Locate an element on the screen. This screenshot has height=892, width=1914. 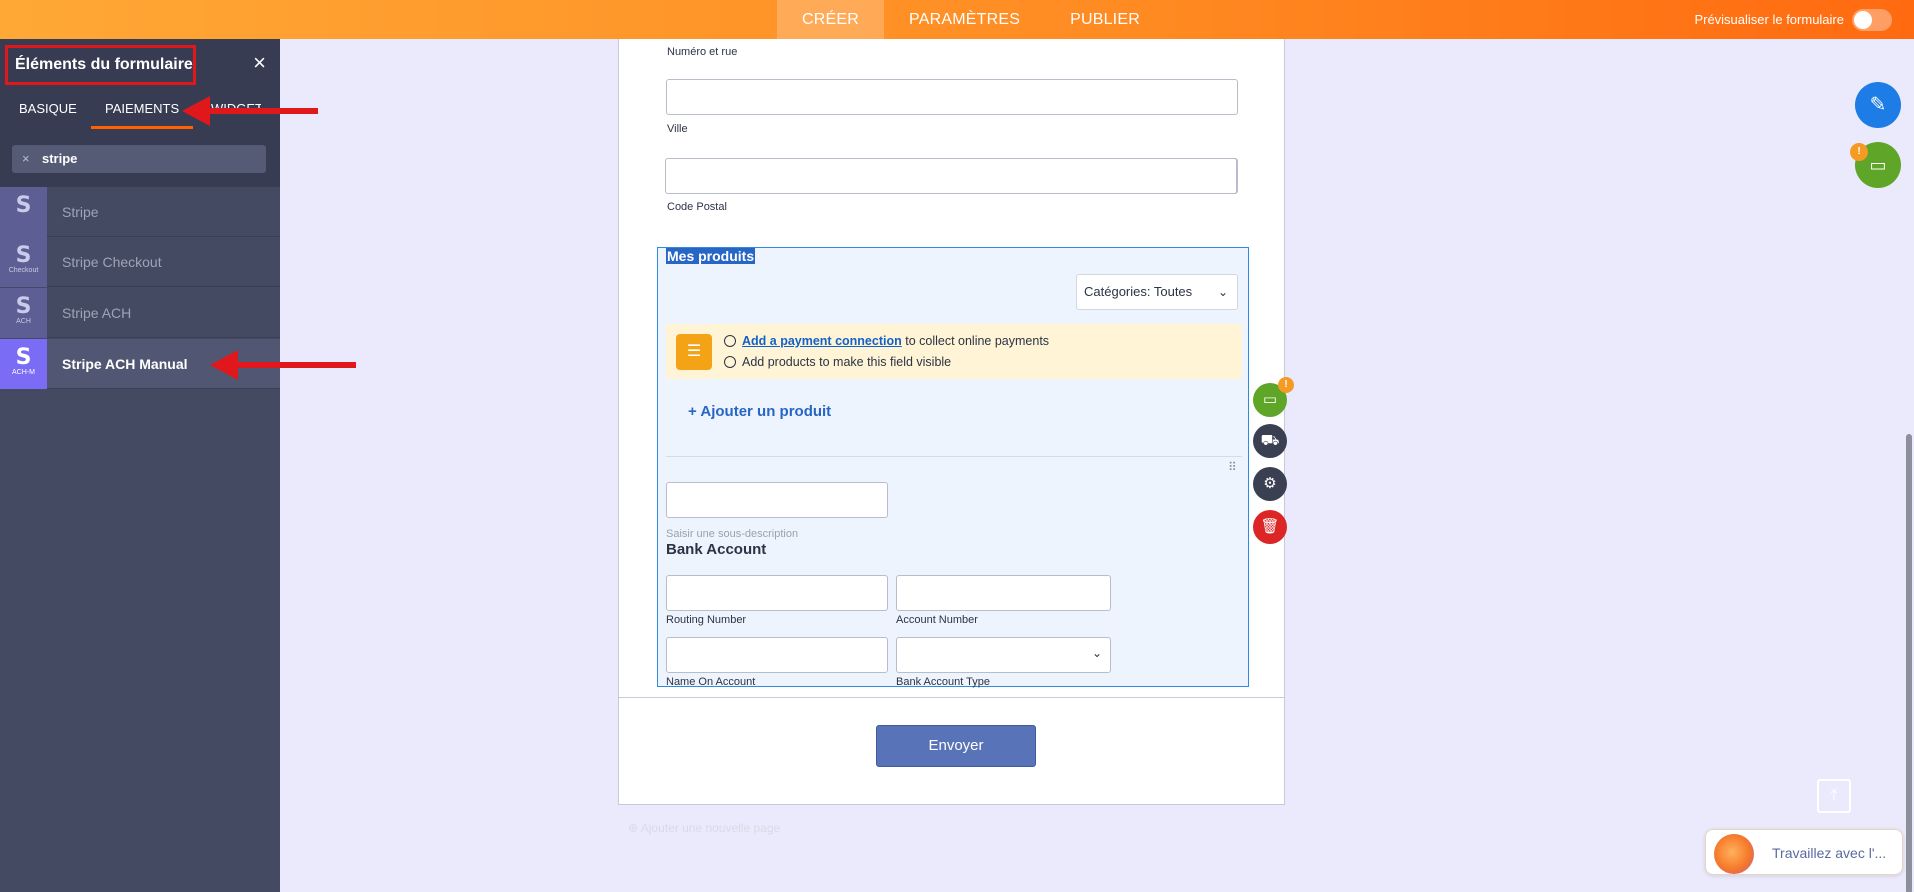
gear-icon: ⚙ is located at coordinates (1270, 484).